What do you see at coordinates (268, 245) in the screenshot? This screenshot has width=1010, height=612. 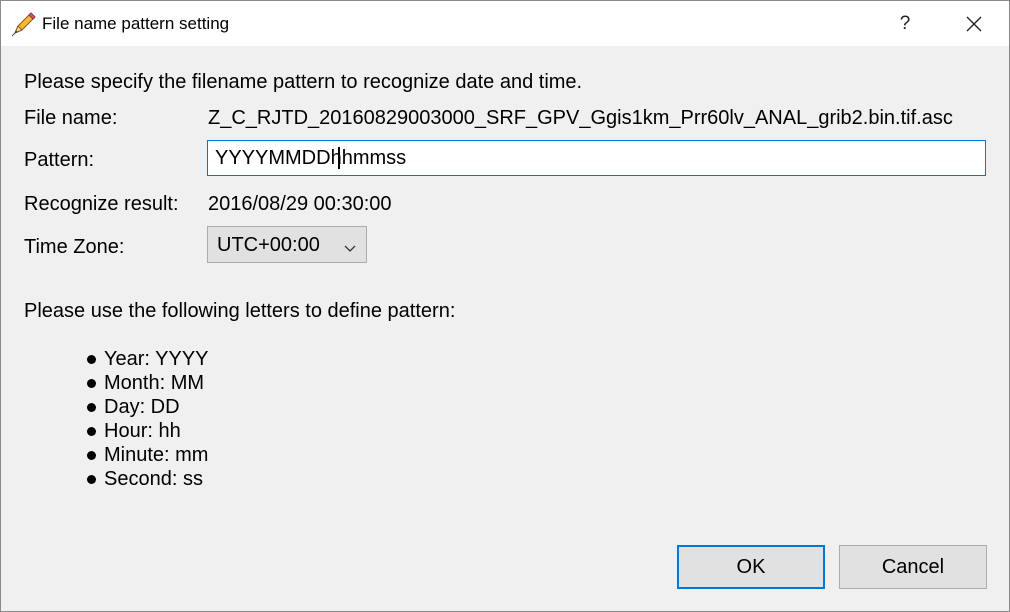 I see `timezone-value: UTC+00:00` at bounding box center [268, 245].